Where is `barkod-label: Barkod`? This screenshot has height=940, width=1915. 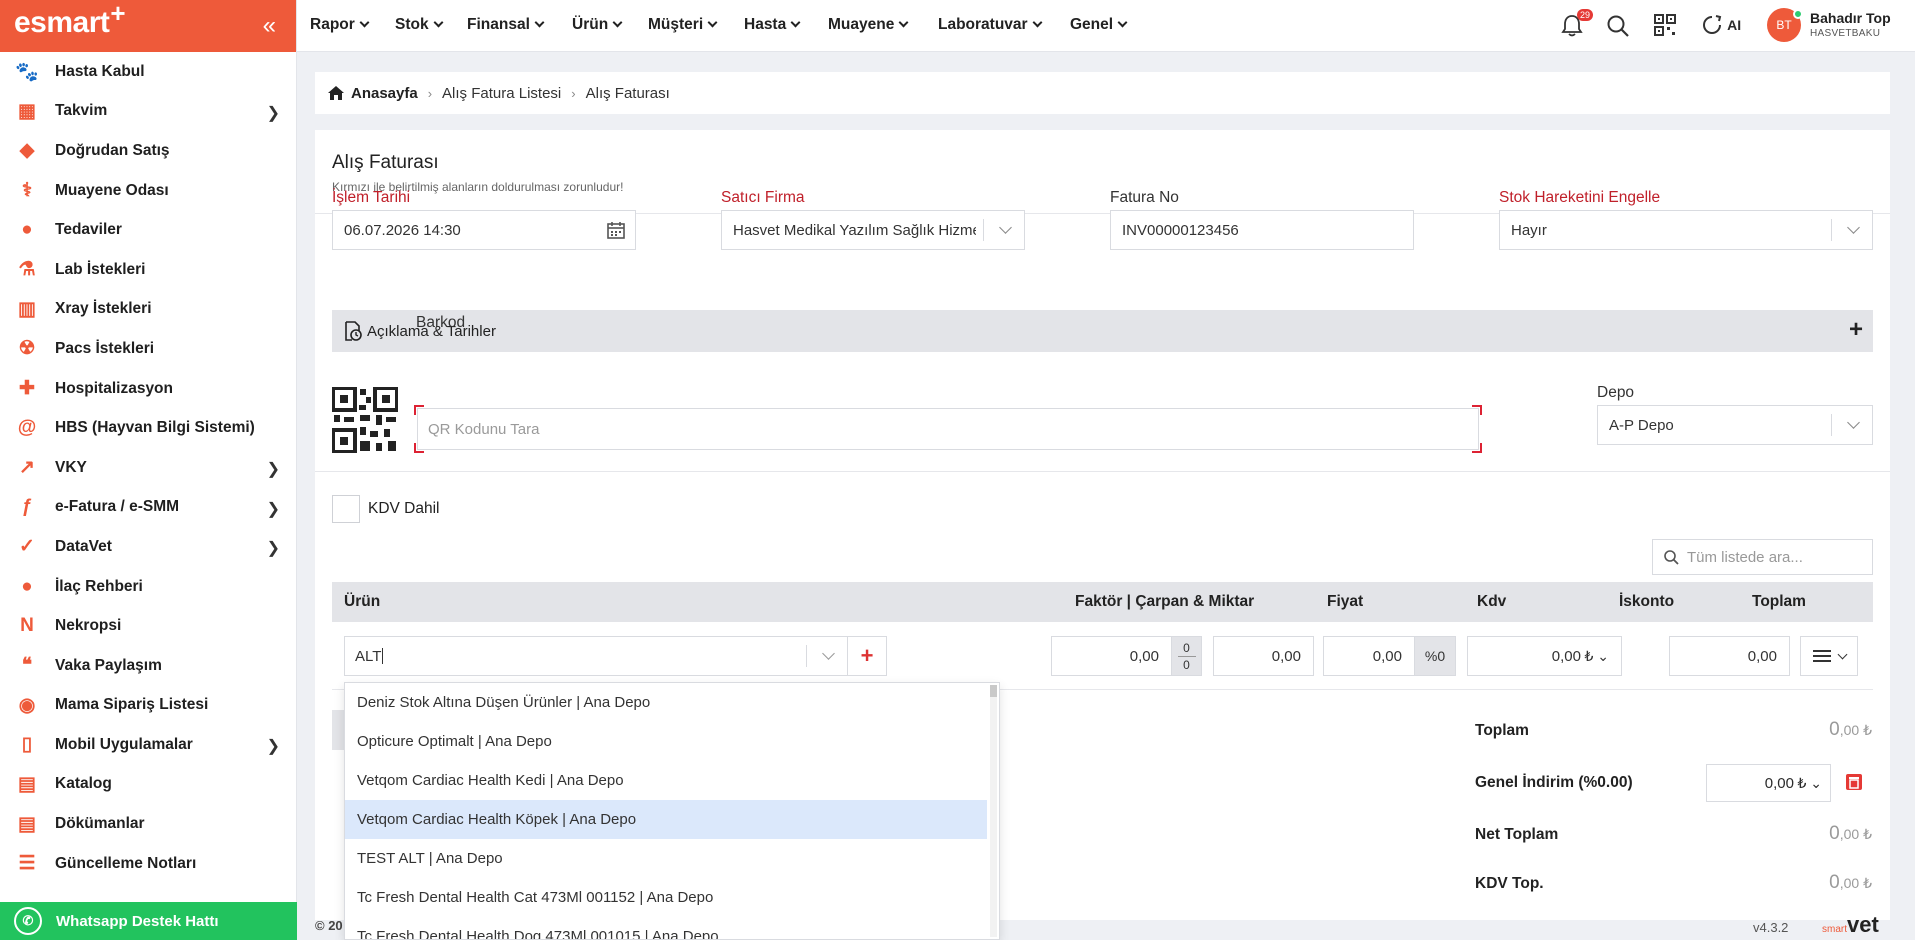
barkod-label: Barkod is located at coordinates (441, 322).